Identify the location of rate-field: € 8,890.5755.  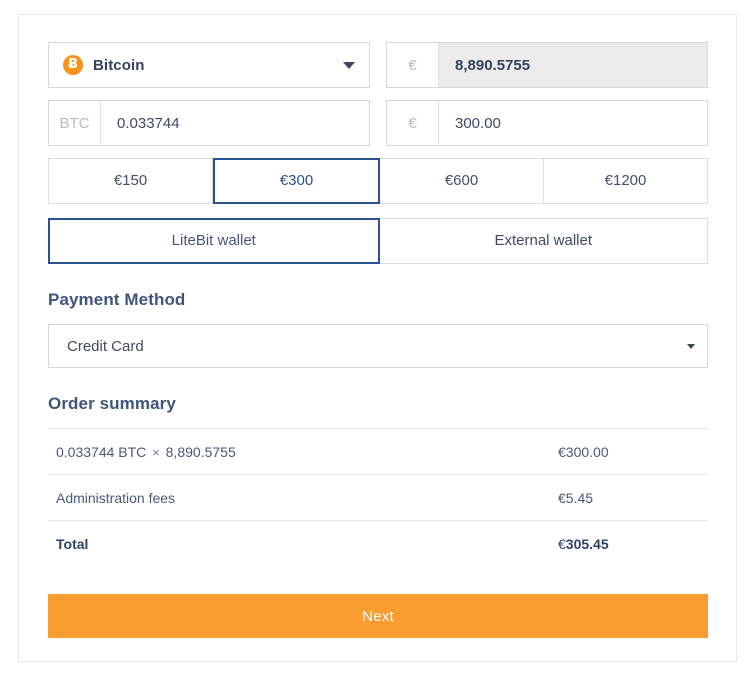
(547, 65).